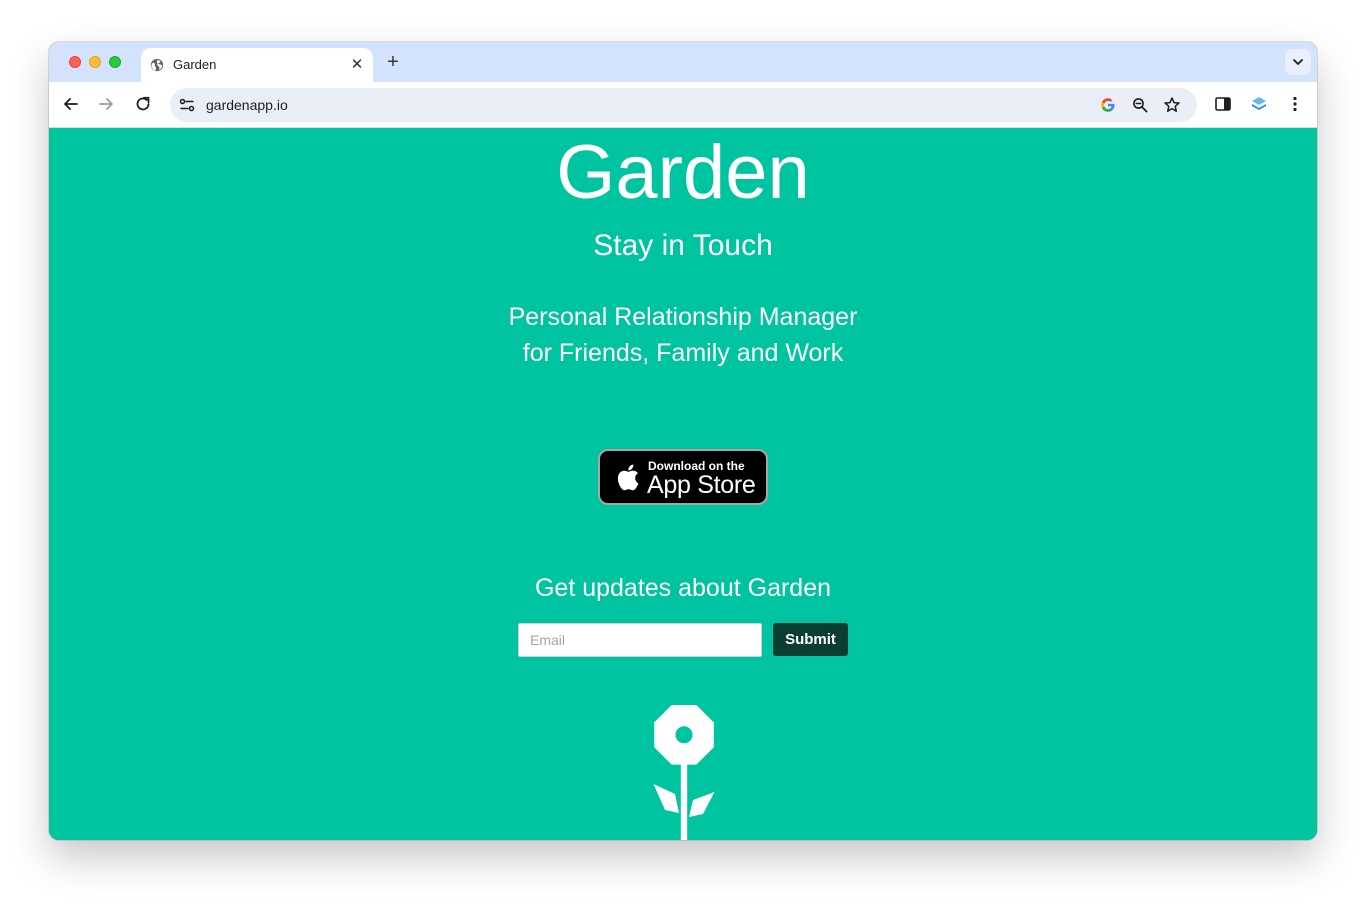 The width and height of the screenshot is (1361, 904). What do you see at coordinates (143, 104) in the screenshot?
I see `reload-icon` at bounding box center [143, 104].